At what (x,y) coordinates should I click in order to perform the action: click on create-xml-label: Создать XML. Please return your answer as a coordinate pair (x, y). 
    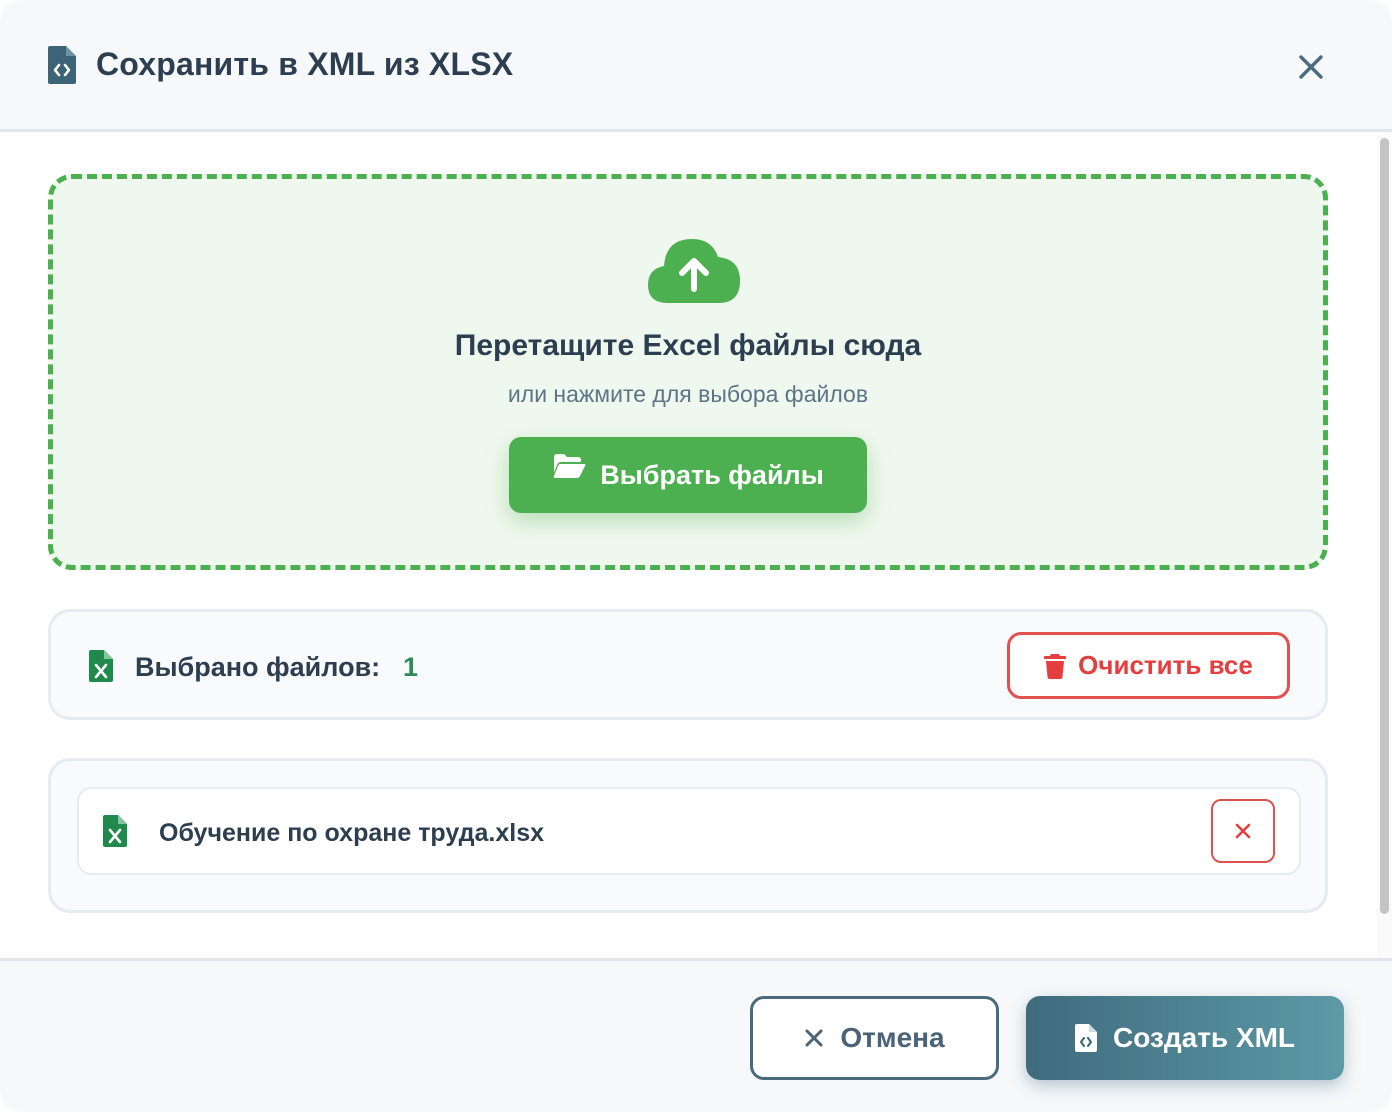
    Looking at the image, I should click on (1204, 1037).